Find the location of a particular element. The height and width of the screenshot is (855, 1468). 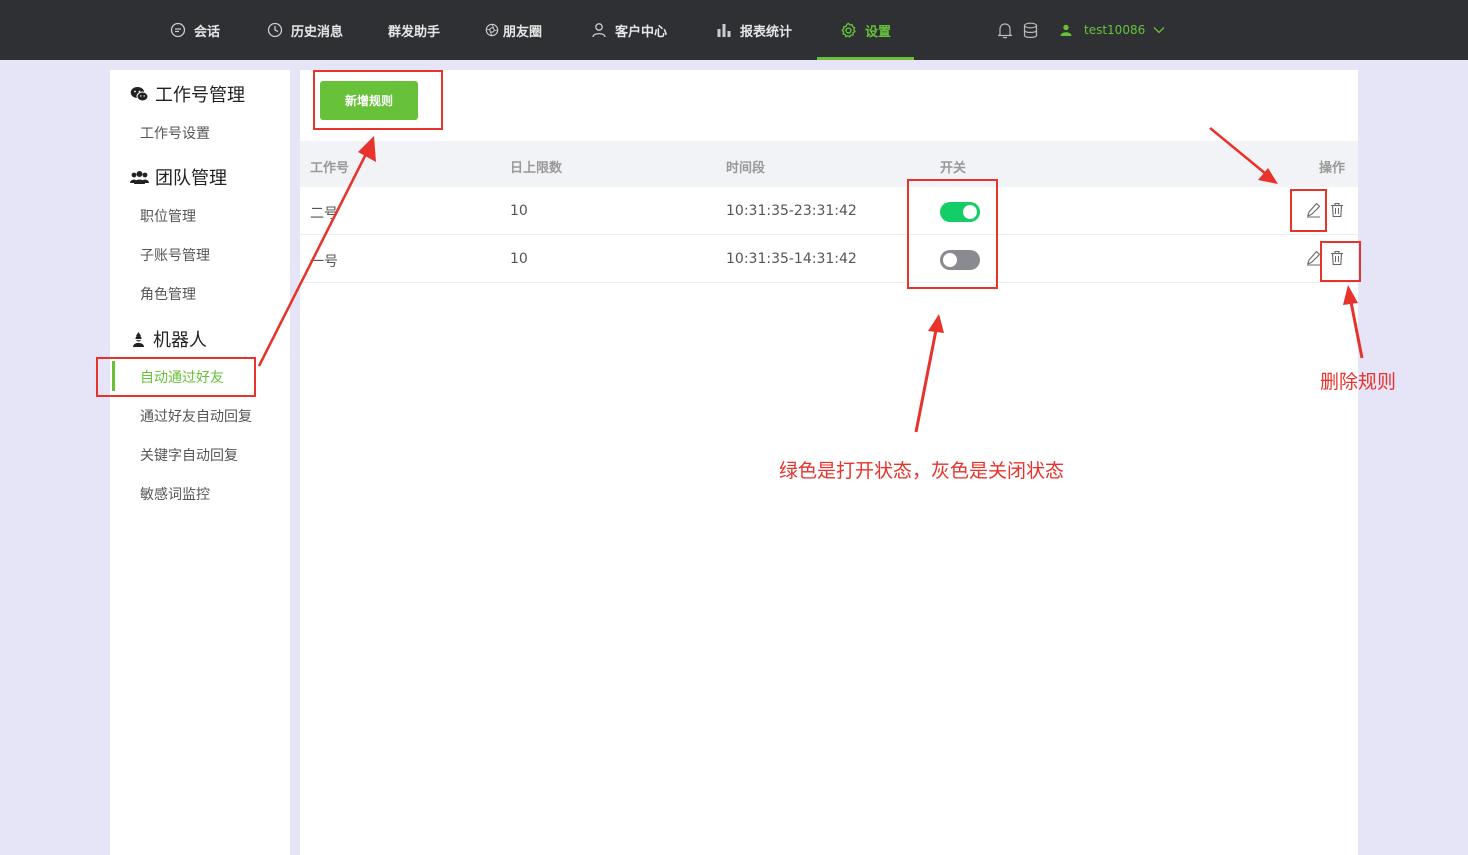

nav-label-mass-send: 群发助手 is located at coordinates (414, 32).